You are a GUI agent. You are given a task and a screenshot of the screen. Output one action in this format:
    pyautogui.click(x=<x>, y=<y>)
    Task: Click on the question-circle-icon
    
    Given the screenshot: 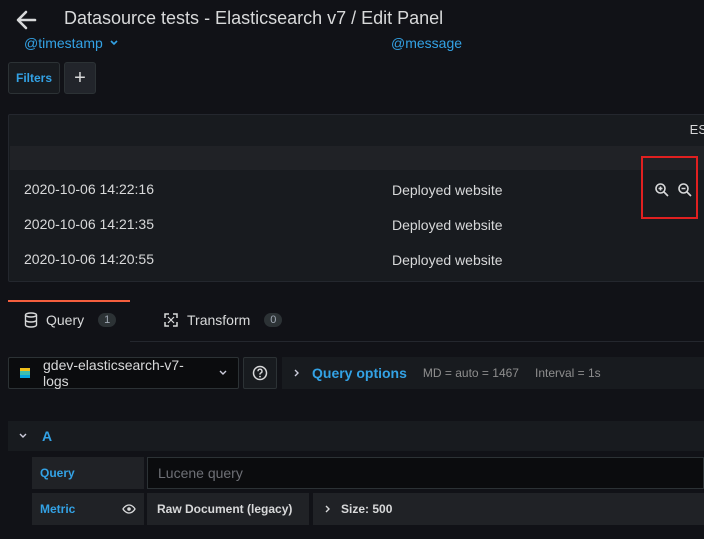 What is the action you would take?
    pyautogui.click(x=260, y=373)
    